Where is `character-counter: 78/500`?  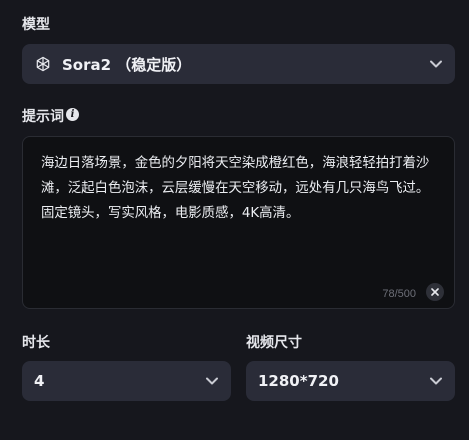
character-counter: 78/500 is located at coordinates (399, 294).